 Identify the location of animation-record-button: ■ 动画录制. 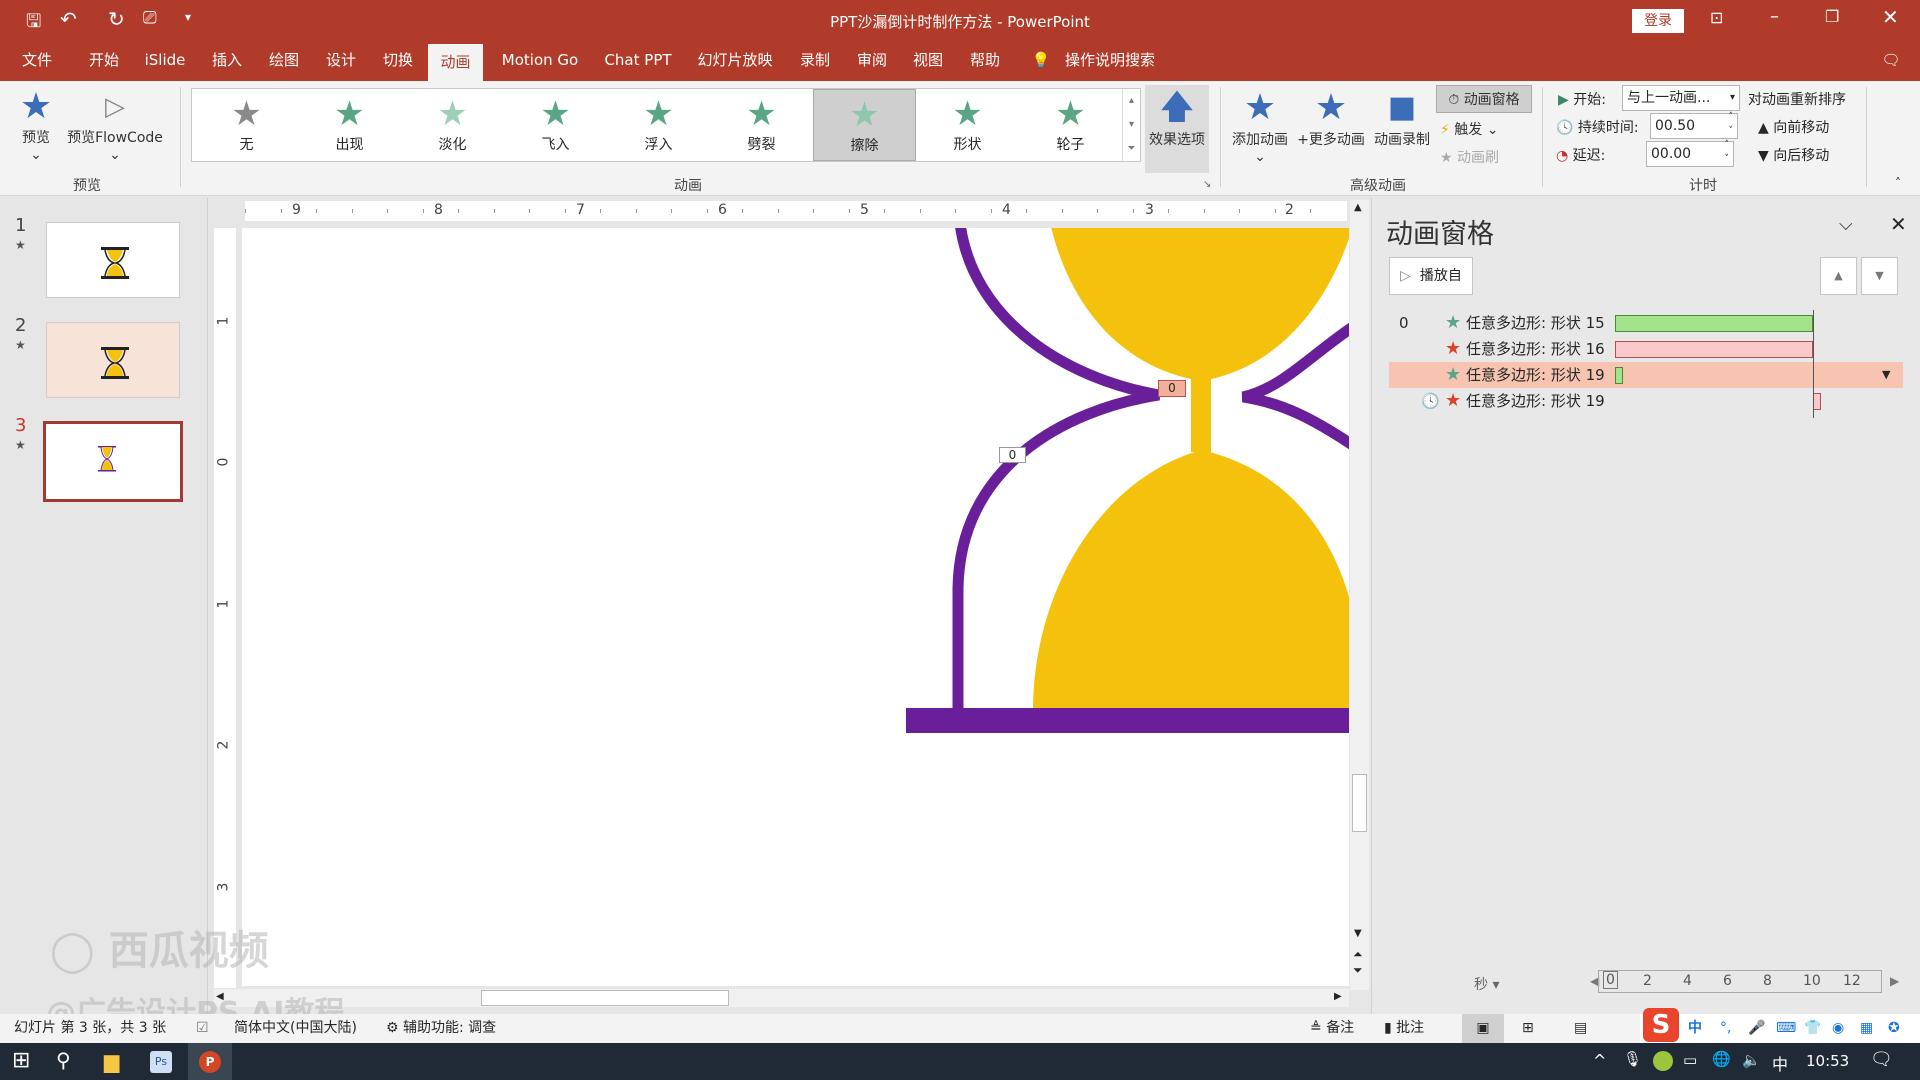
(1402, 118).